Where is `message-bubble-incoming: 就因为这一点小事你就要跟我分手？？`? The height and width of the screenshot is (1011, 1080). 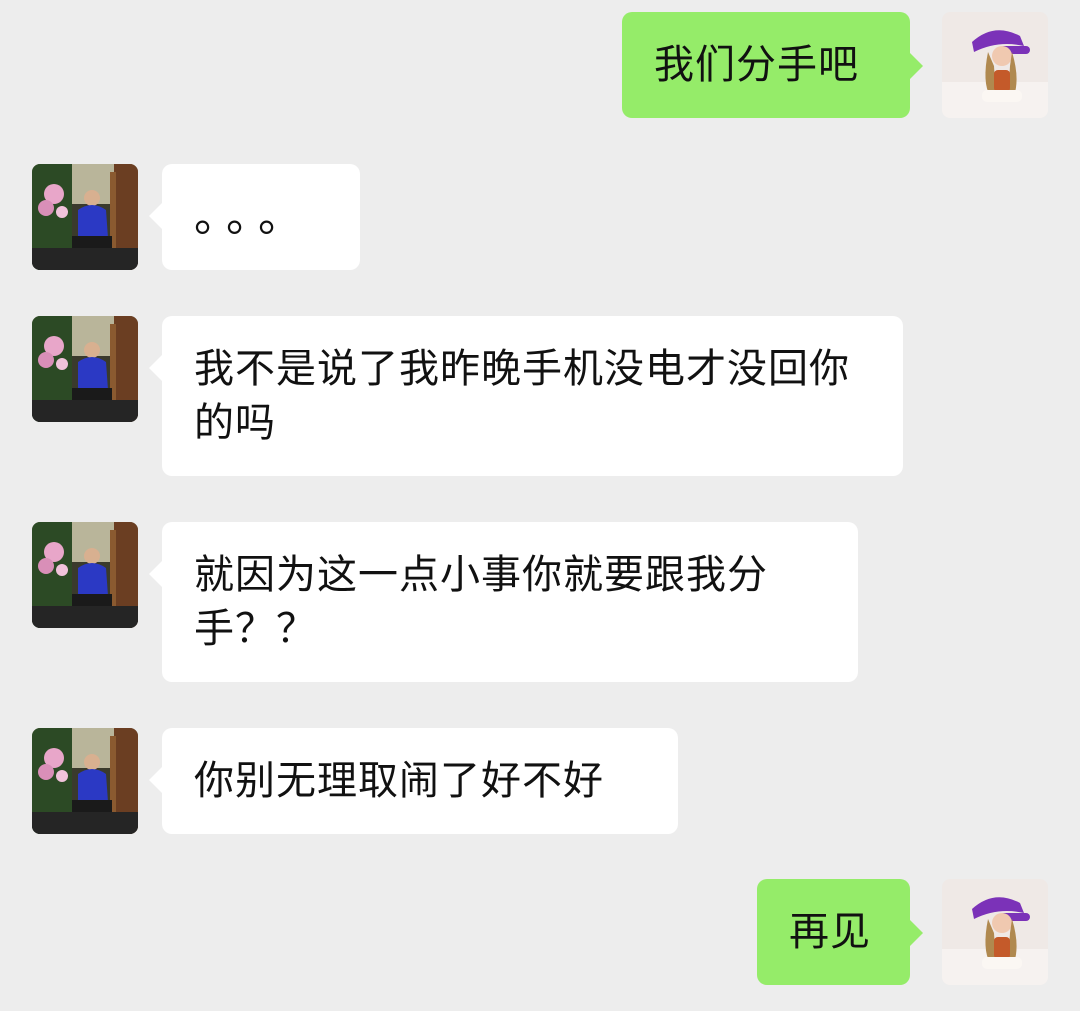 message-bubble-incoming: 就因为这一点小事你就要跟我分手？？ is located at coordinates (503, 602).